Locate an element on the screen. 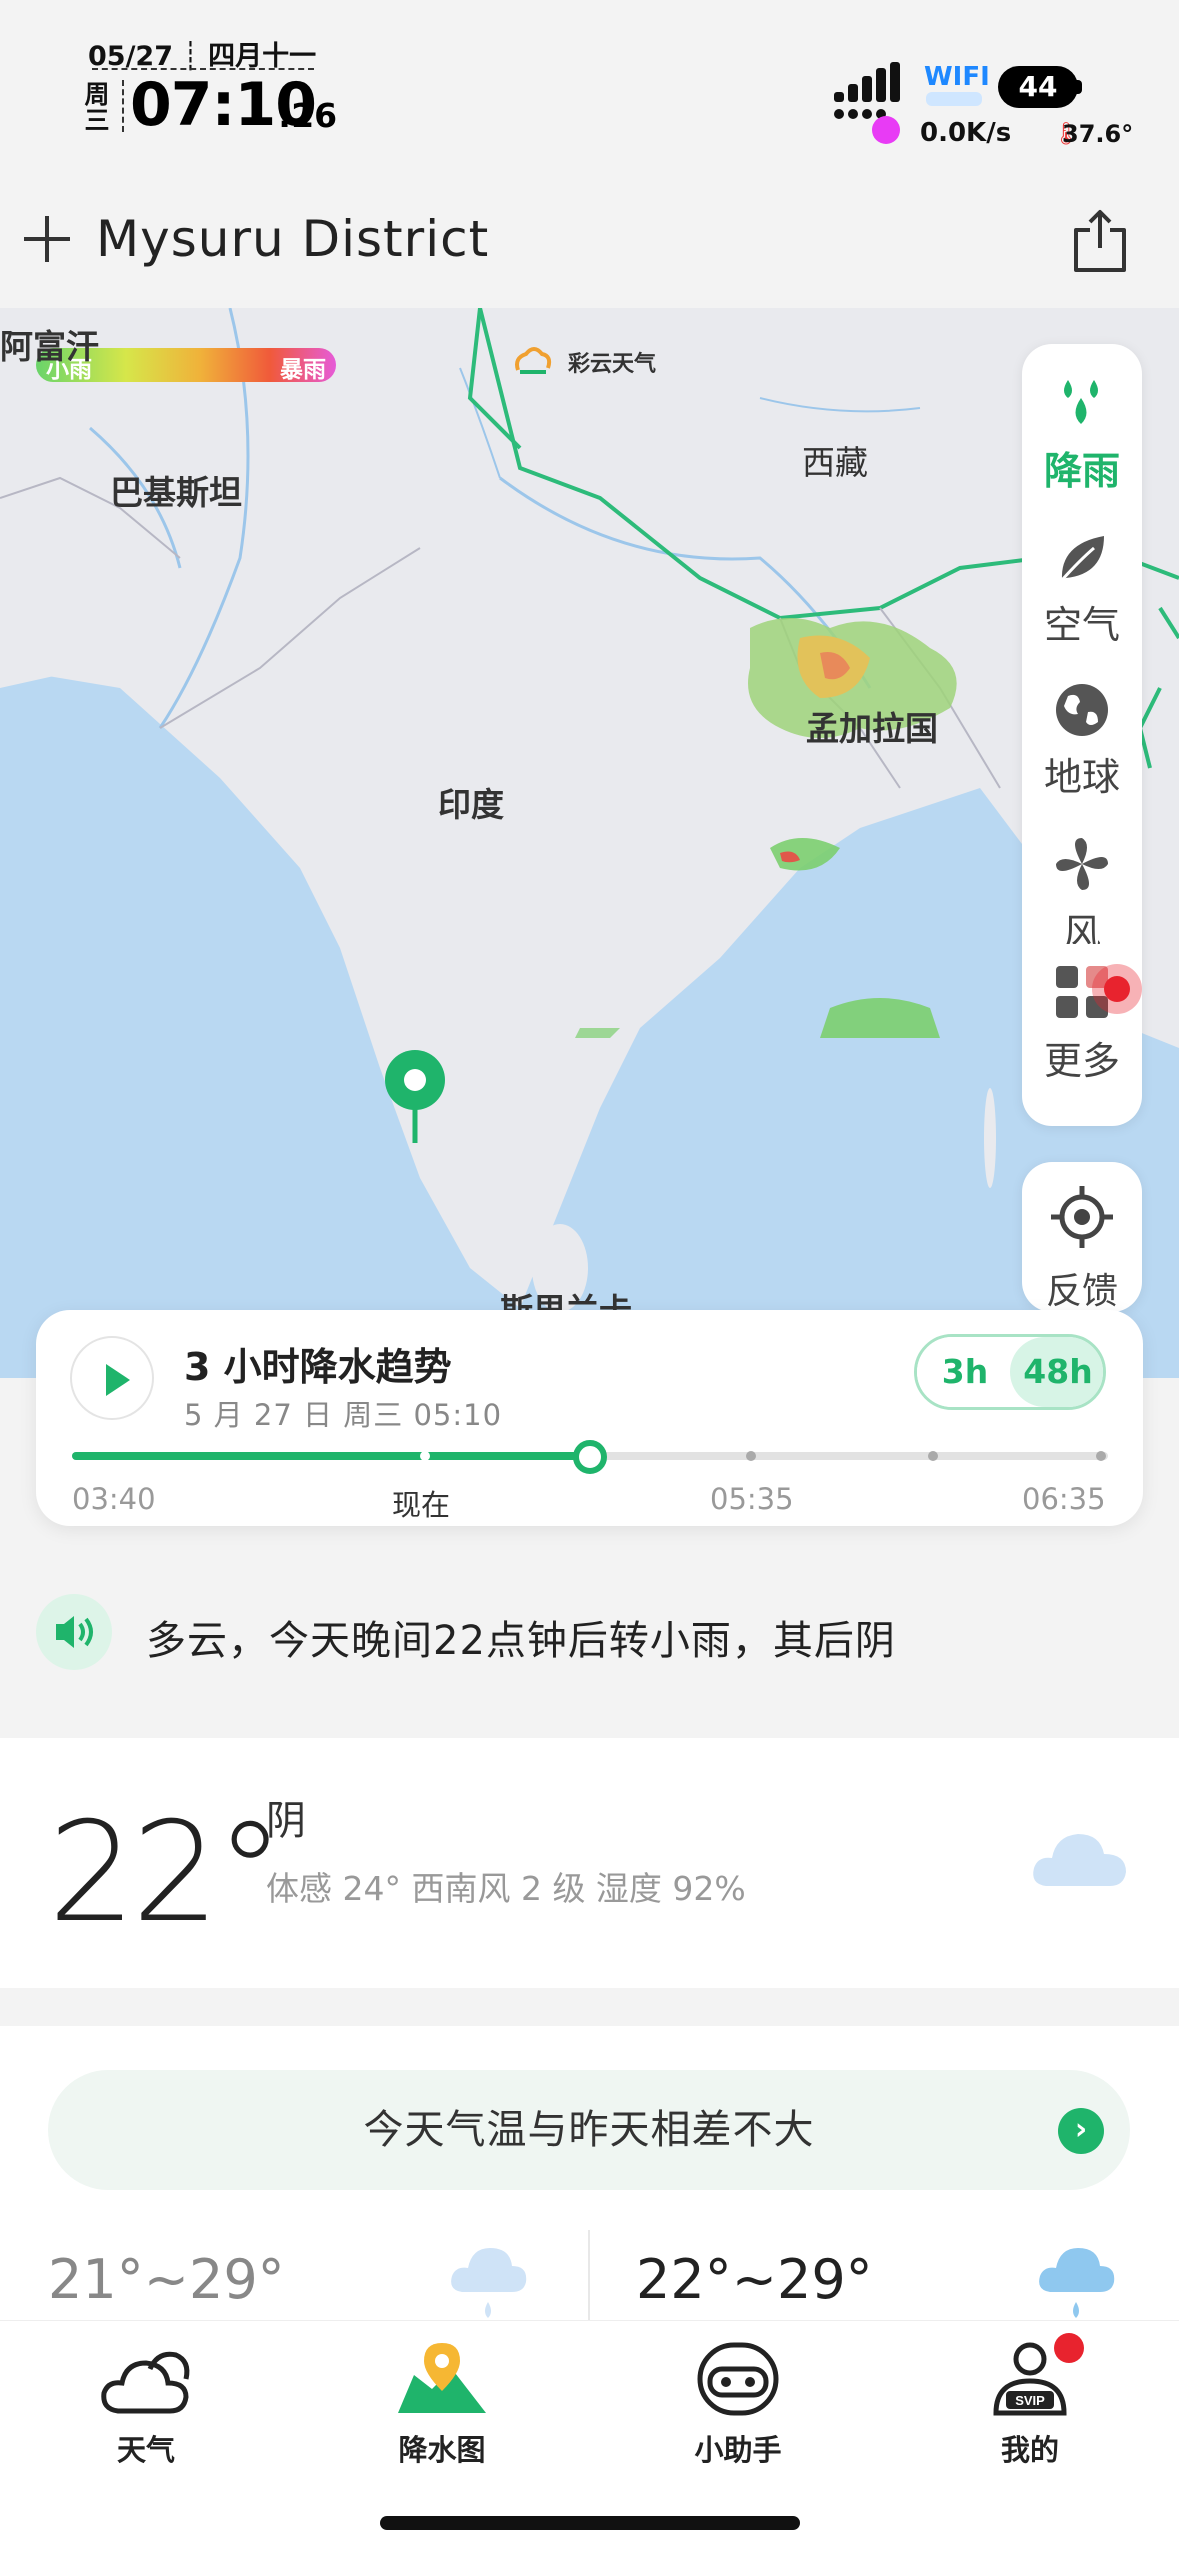  legend-high-label: 暴雨 is located at coordinates (303, 370).